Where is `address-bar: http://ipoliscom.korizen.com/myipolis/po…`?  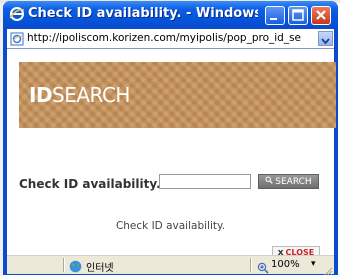
address-bar: http://ipoliscom.korizen.com/myipolis/po… is located at coordinates (170, 39).